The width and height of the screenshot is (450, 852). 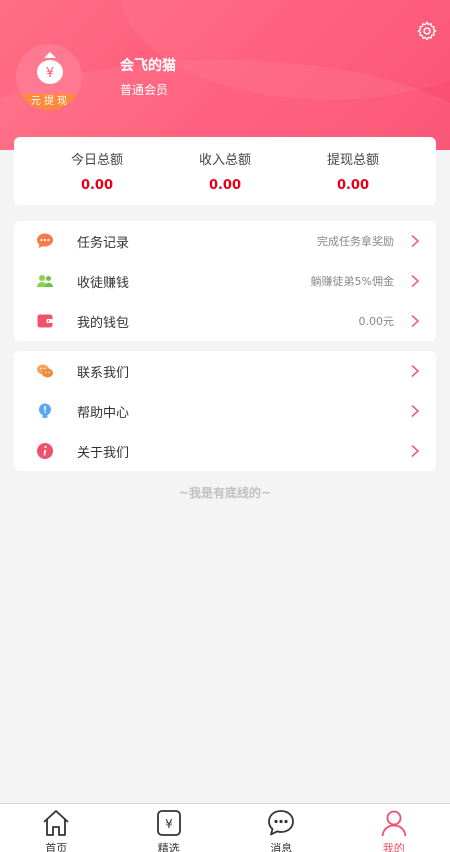 I want to click on bottom-tab-bar: 首页 ¥ 精选 消息 我的, so click(x=225, y=827).